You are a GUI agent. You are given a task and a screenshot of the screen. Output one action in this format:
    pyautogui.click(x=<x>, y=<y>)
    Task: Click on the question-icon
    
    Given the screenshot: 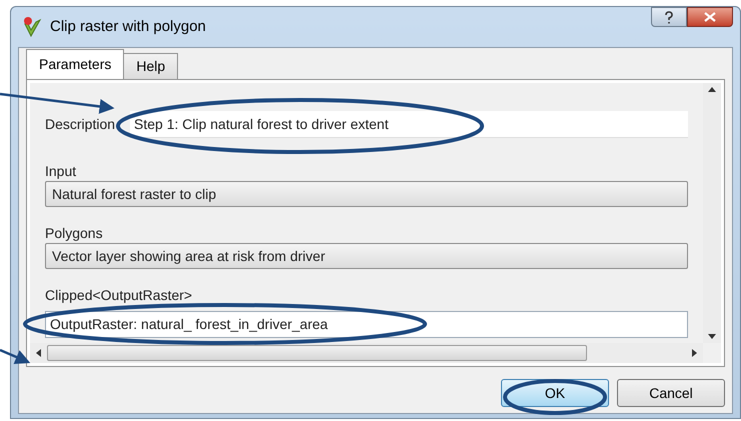 What is the action you would take?
    pyautogui.click(x=669, y=17)
    